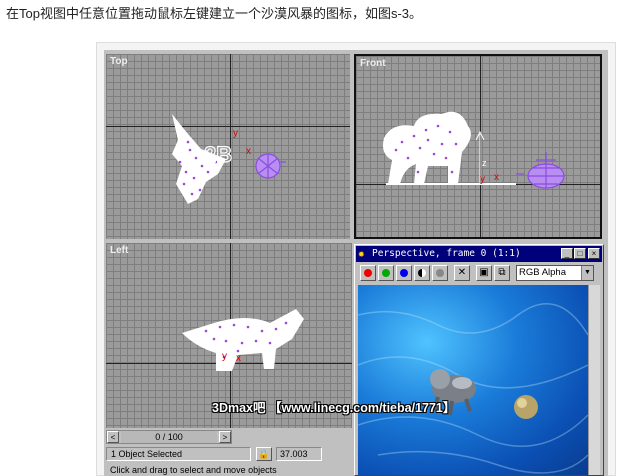 This screenshot has height=476, width=626. I want to click on top-y-axis-label: y, so click(235, 133).